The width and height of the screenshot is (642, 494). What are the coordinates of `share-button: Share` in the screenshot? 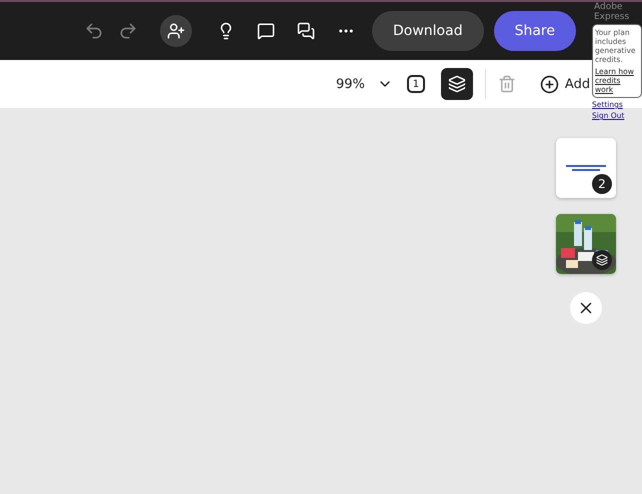 It's located at (535, 31).